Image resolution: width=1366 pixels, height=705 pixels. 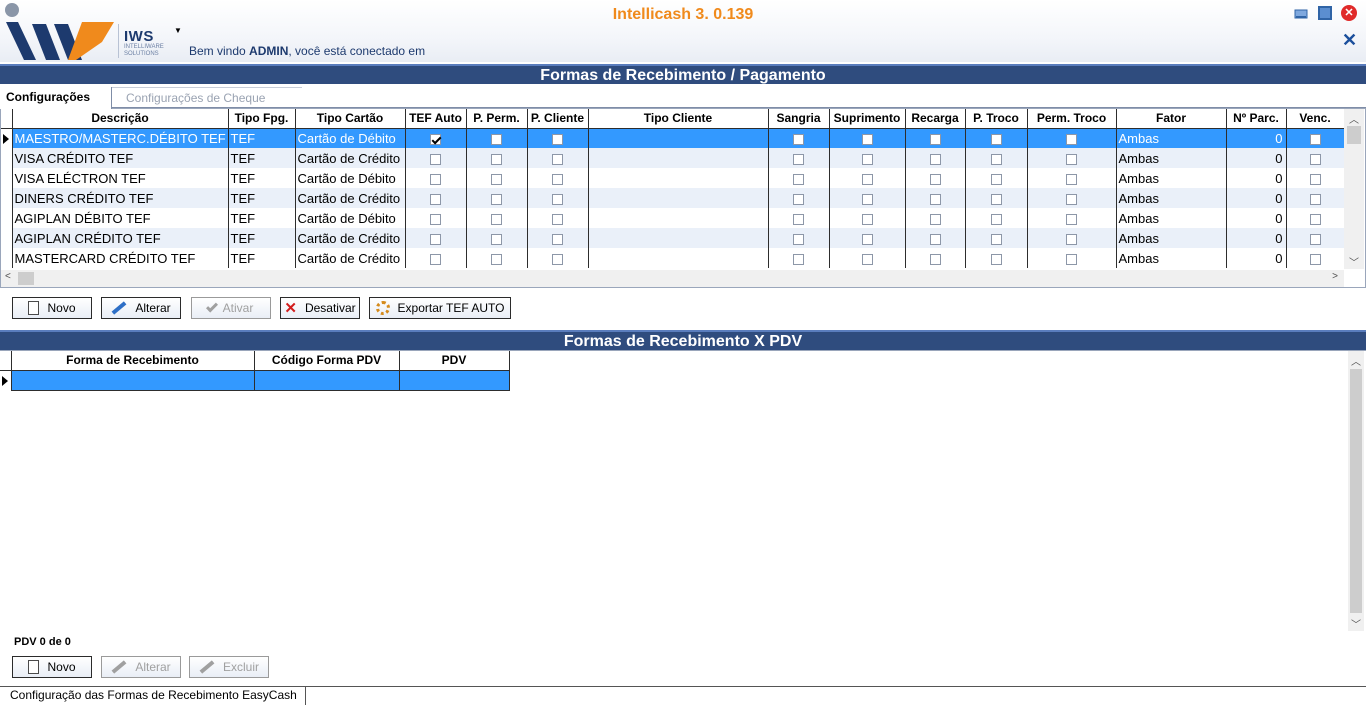 What do you see at coordinates (454, 361) in the screenshot?
I see `column-header: PDV` at bounding box center [454, 361].